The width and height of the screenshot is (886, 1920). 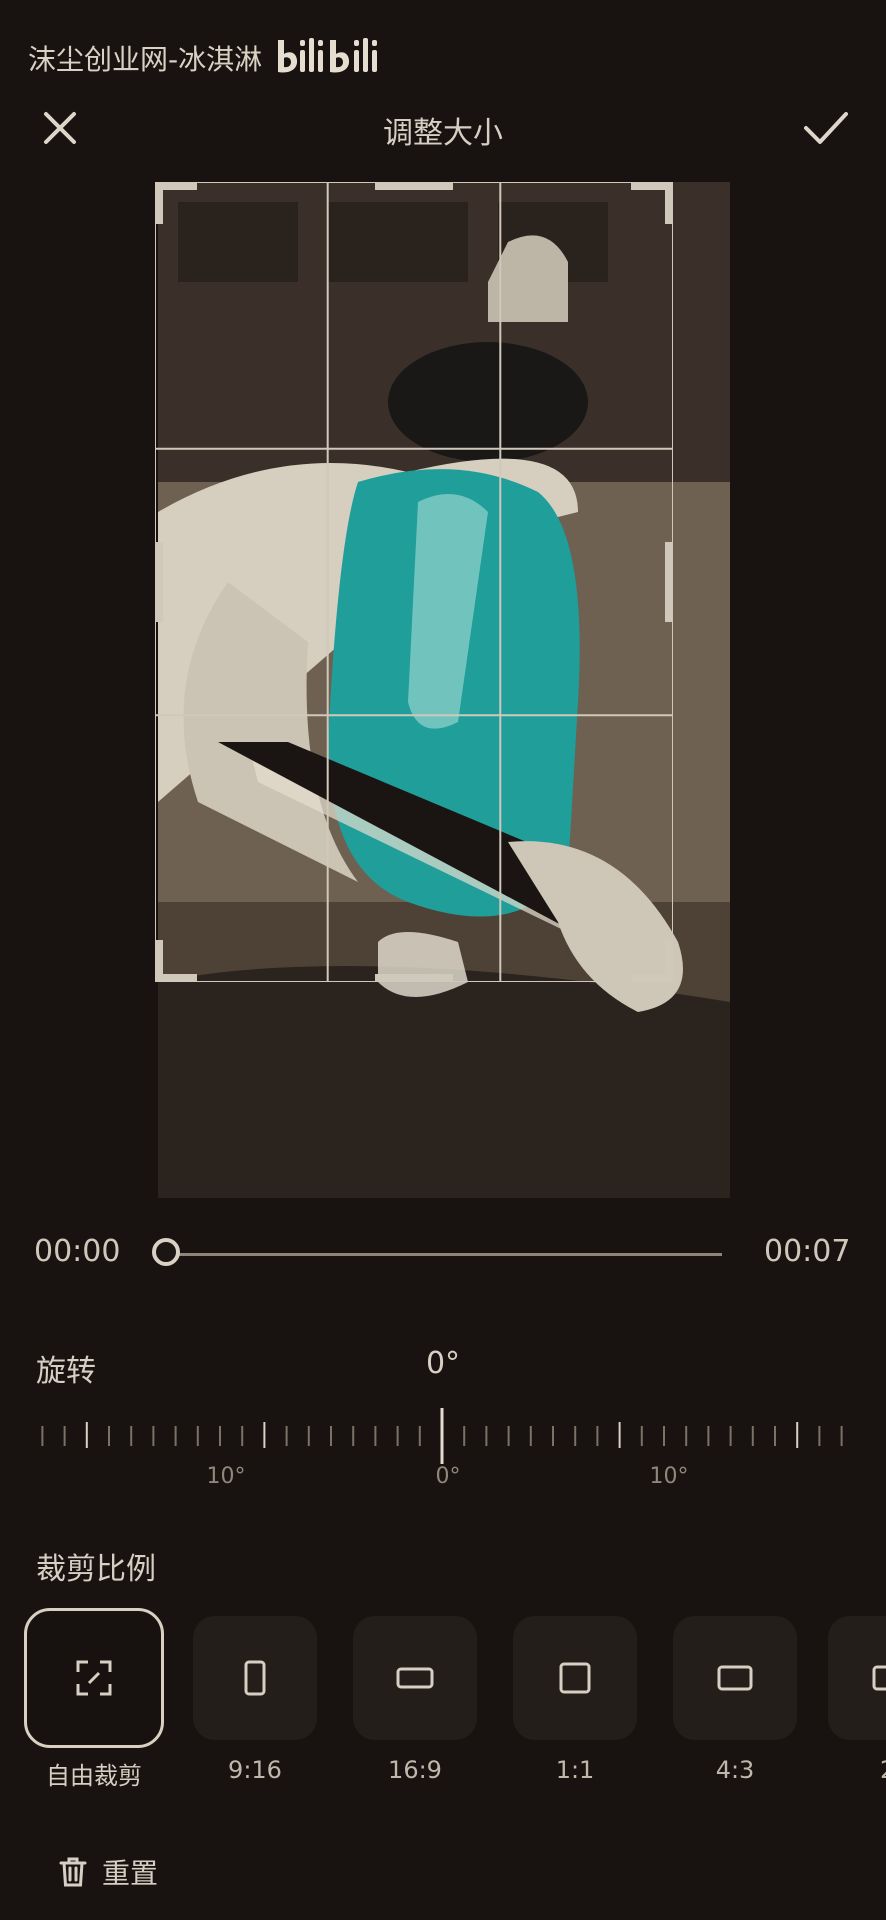 I want to click on free-crop-icon, so click(x=94, y=1678).